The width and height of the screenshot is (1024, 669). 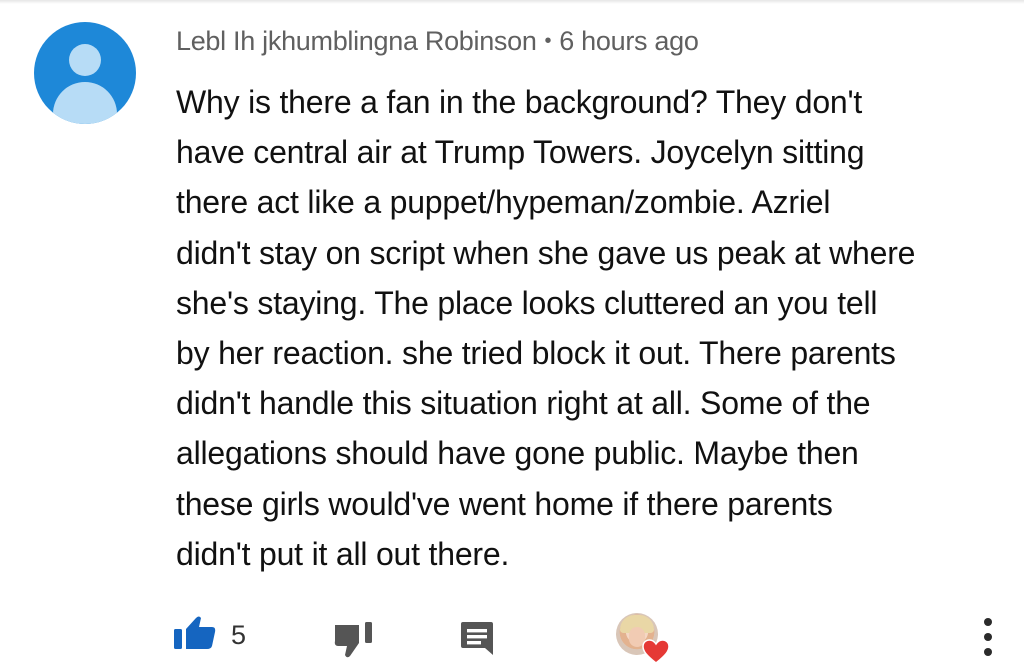 I want to click on like-button, so click(x=194, y=633).